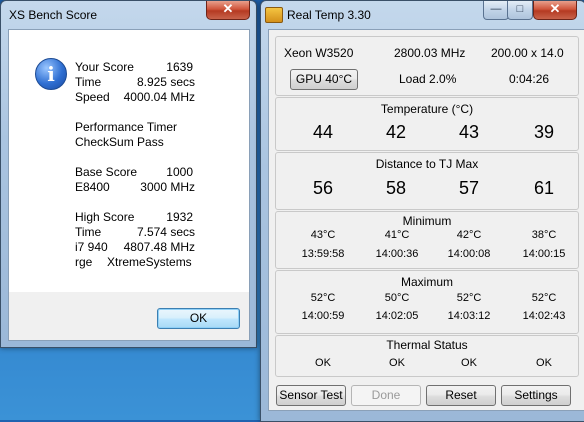 Image resolution: width=584 pixels, height=422 pixels. Describe the element at coordinates (104, 67) in the screenshot. I see `score-label: Your Score` at that location.